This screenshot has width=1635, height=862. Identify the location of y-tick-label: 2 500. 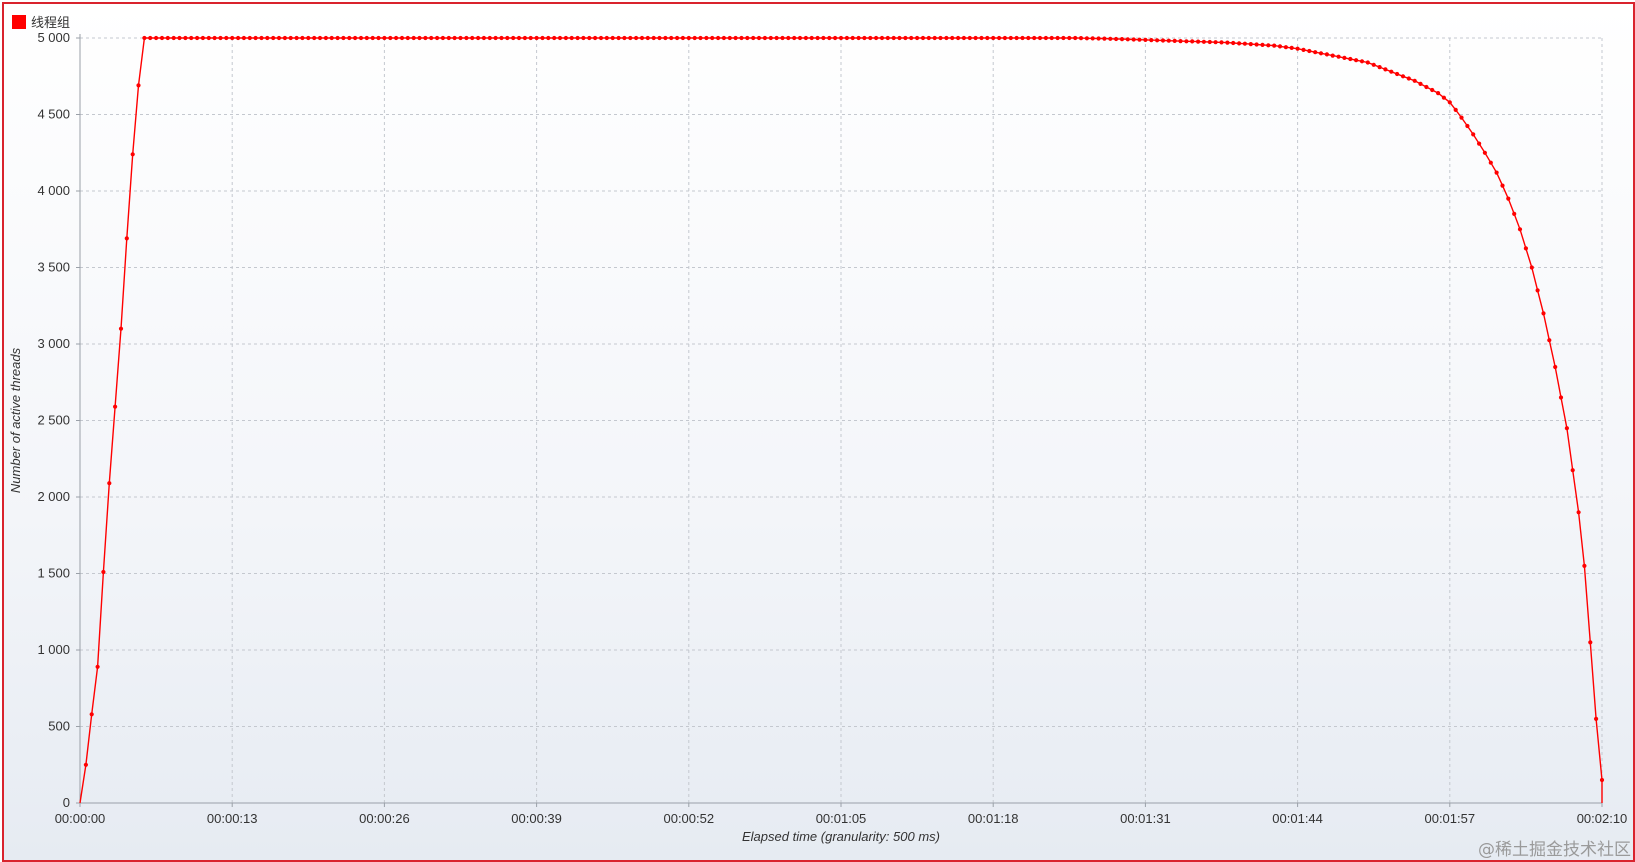
(53, 420).